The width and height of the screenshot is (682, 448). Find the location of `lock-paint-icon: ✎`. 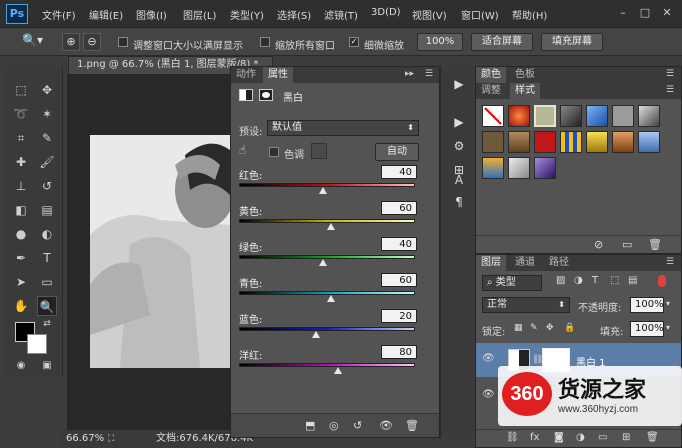

lock-paint-icon: ✎ is located at coordinates (534, 328).